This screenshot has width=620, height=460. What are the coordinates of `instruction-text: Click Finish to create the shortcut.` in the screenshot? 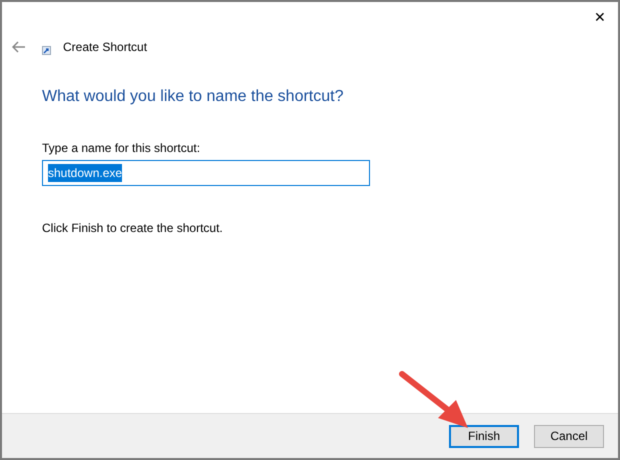 It's located at (133, 228).